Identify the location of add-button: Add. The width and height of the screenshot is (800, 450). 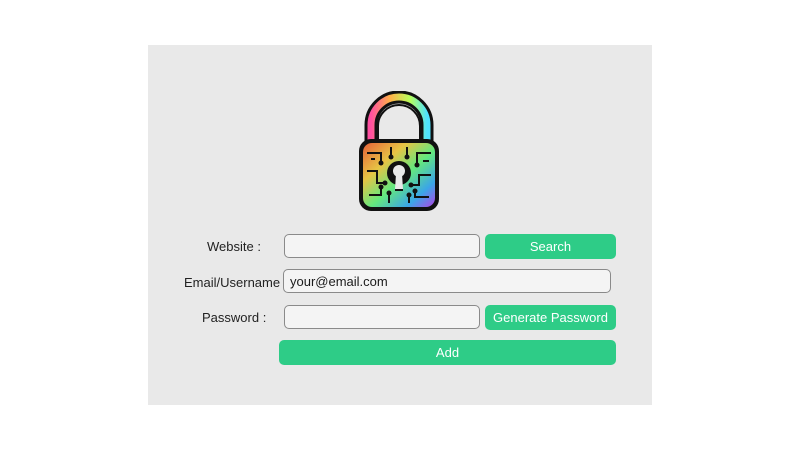
(447, 352).